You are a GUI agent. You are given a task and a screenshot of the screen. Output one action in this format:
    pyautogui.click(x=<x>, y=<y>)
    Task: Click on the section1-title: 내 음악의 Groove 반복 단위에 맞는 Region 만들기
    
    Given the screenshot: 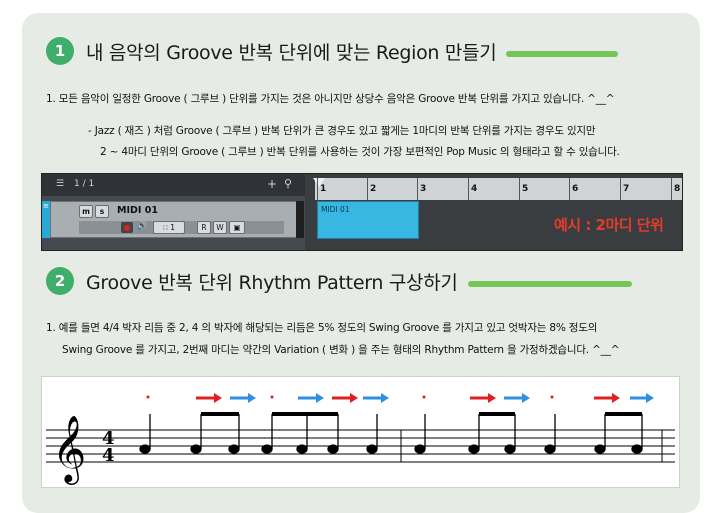 What is the action you would take?
    pyautogui.click(x=291, y=52)
    